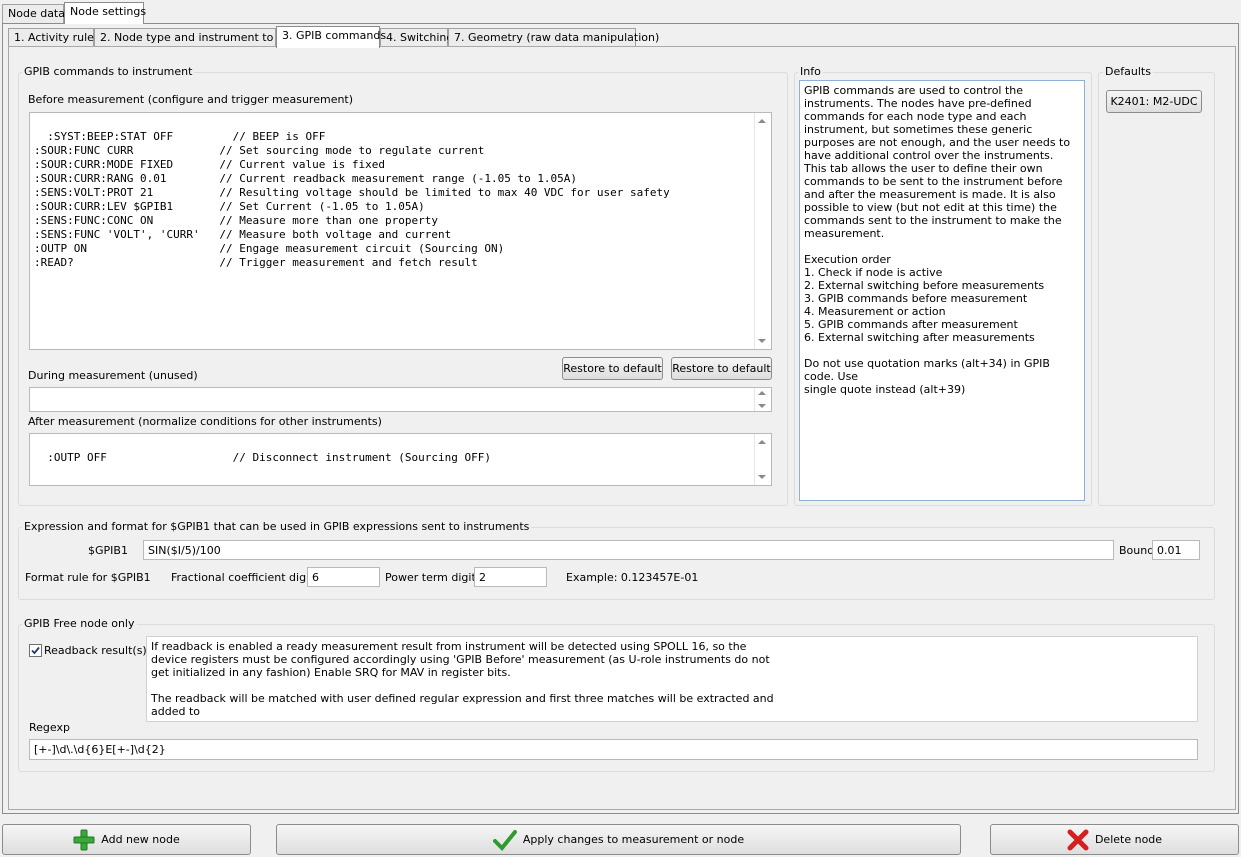 The width and height of the screenshot is (1241, 857). Describe the element at coordinates (1128, 839) in the screenshot. I see `delete-node-label: Delete node` at that location.